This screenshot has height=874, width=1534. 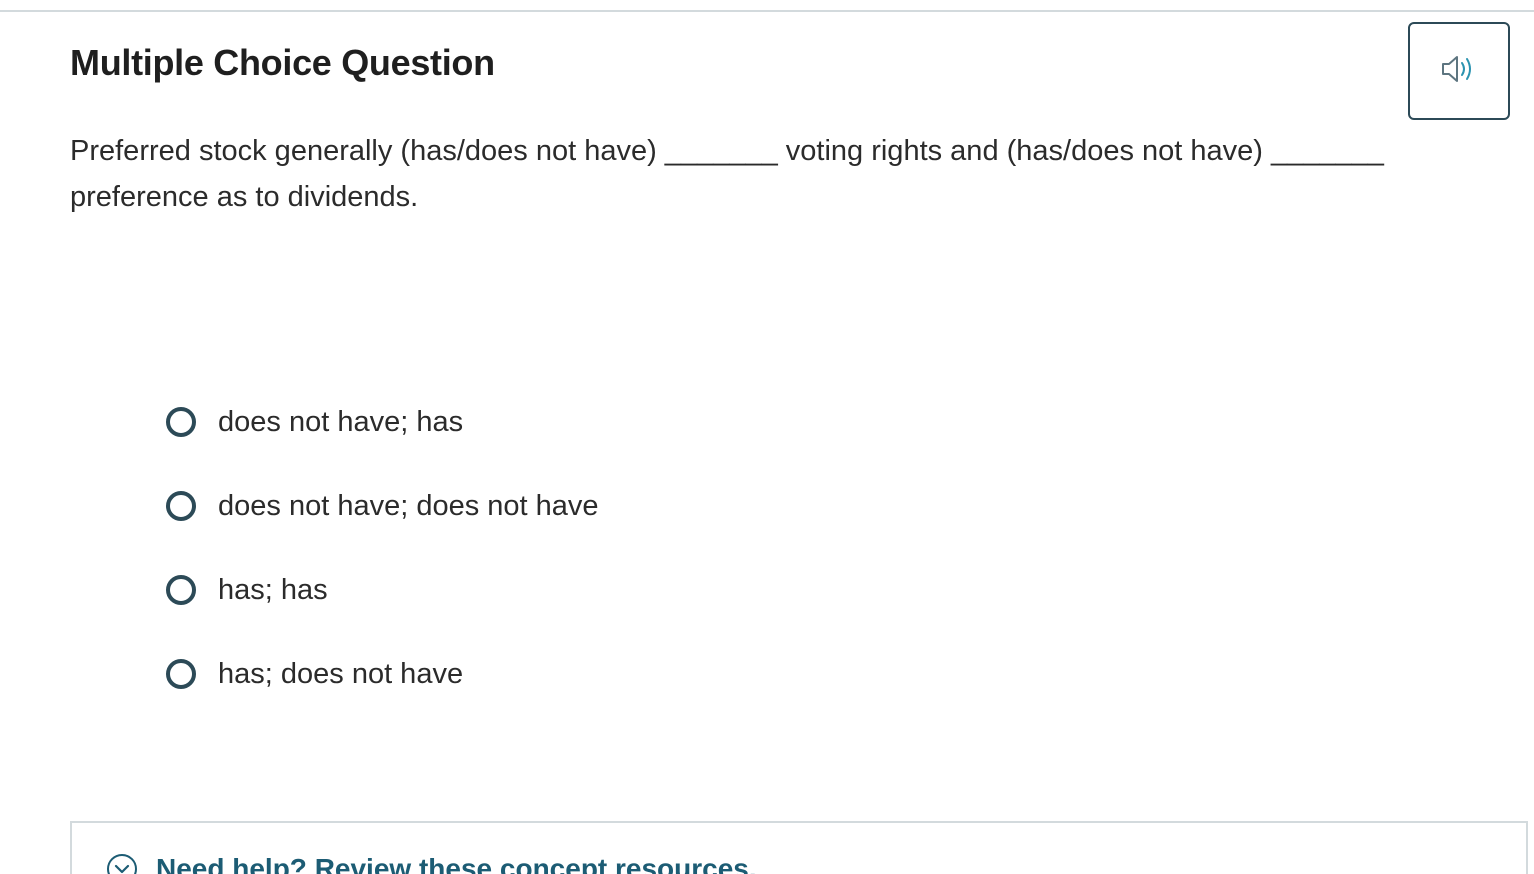 I want to click on prompt-line-2: preference as to dividends., so click(x=244, y=197).